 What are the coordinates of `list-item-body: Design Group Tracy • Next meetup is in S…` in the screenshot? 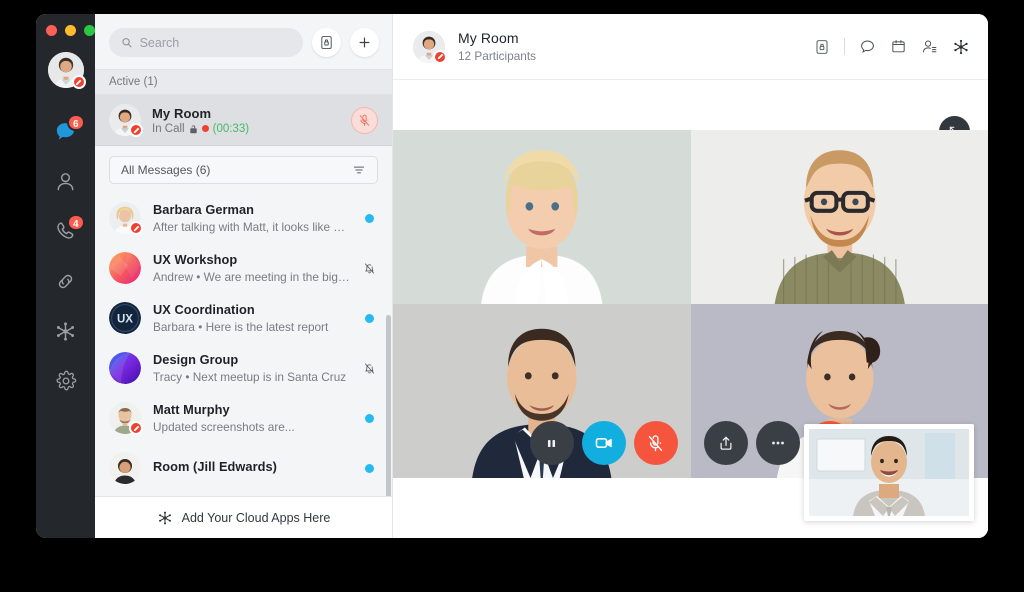 It's located at (251, 368).